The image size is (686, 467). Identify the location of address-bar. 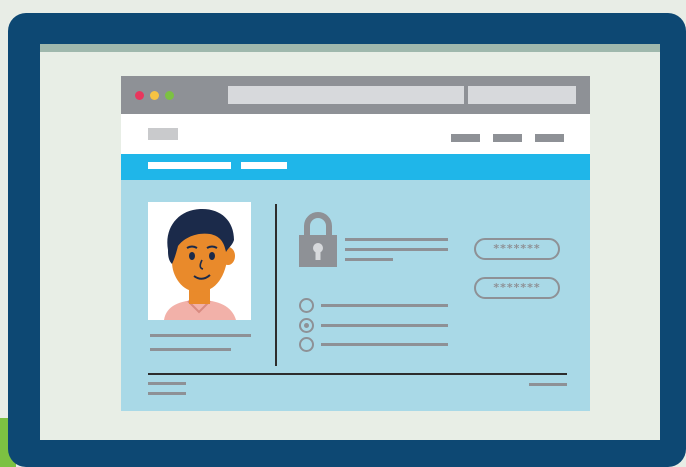
(346, 95).